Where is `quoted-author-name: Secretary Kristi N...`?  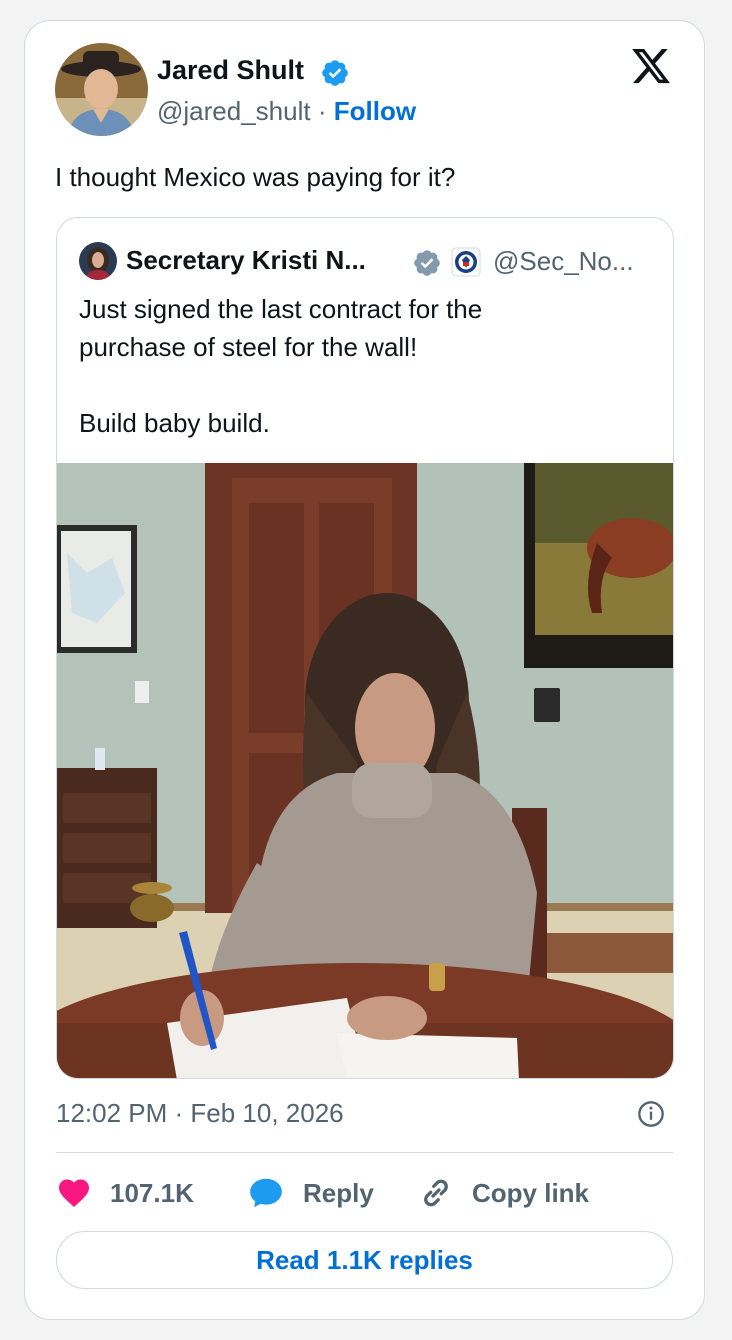
quoted-author-name: Secretary Kristi N... is located at coordinates (246, 260).